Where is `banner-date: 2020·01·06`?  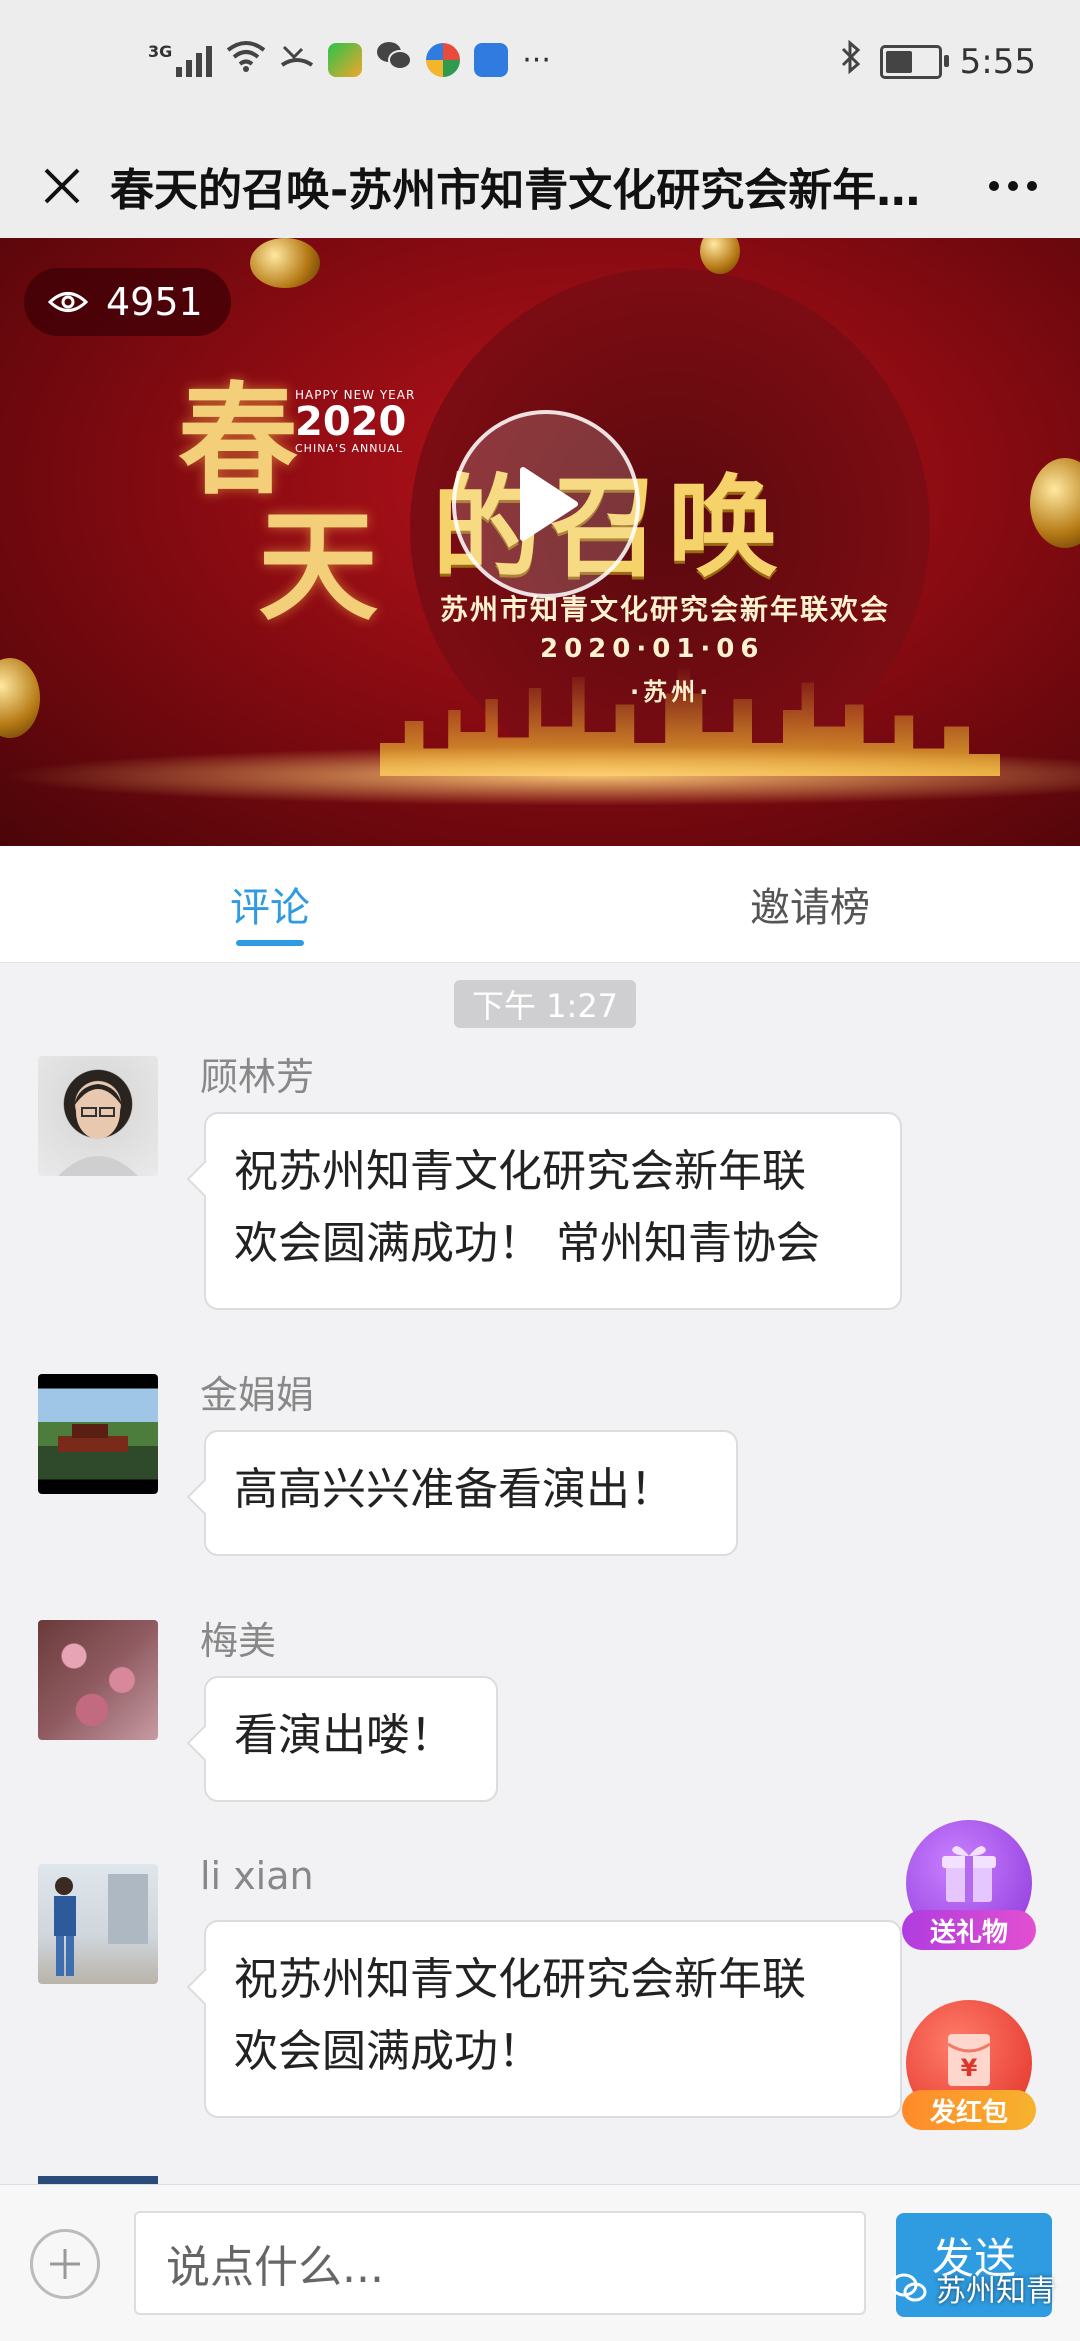
banner-date: 2020·01·06 is located at coordinates (652, 649).